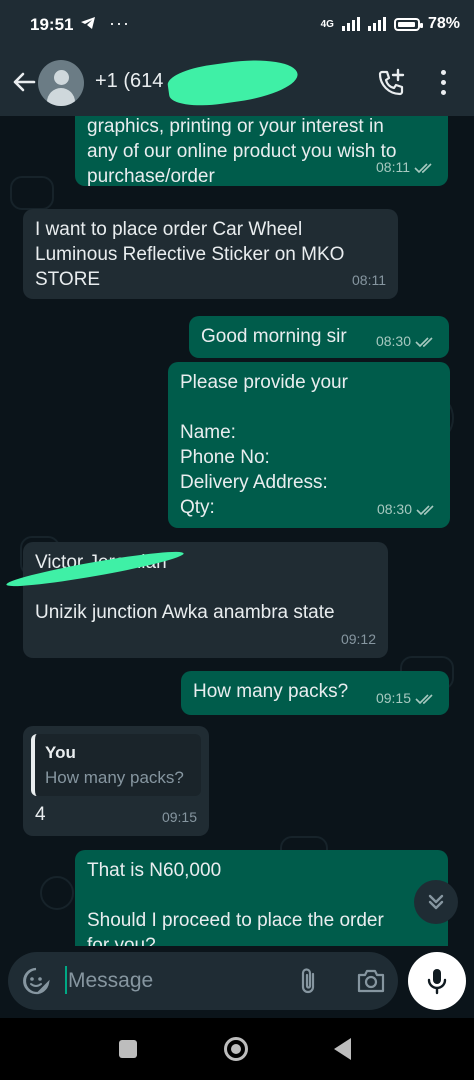 The width and height of the screenshot is (474, 1080). I want to click on quoted-message: You How many packs?, so click(116, 765).